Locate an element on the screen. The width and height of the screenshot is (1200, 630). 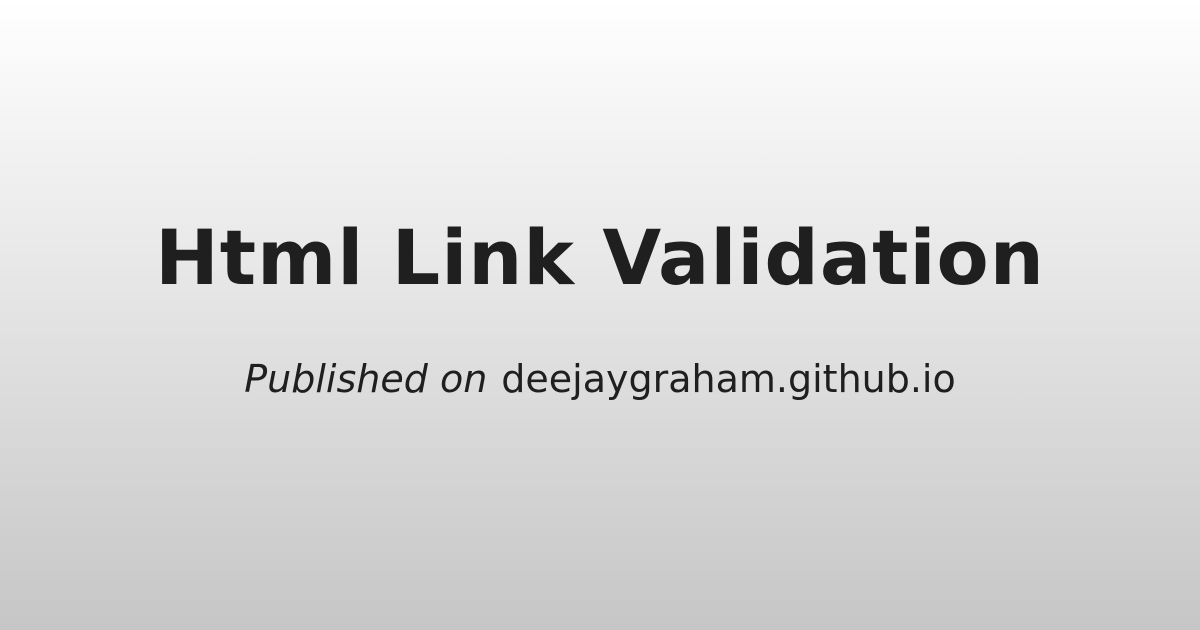
page-title: Html Link Validation is located at coordinates (600, 257).